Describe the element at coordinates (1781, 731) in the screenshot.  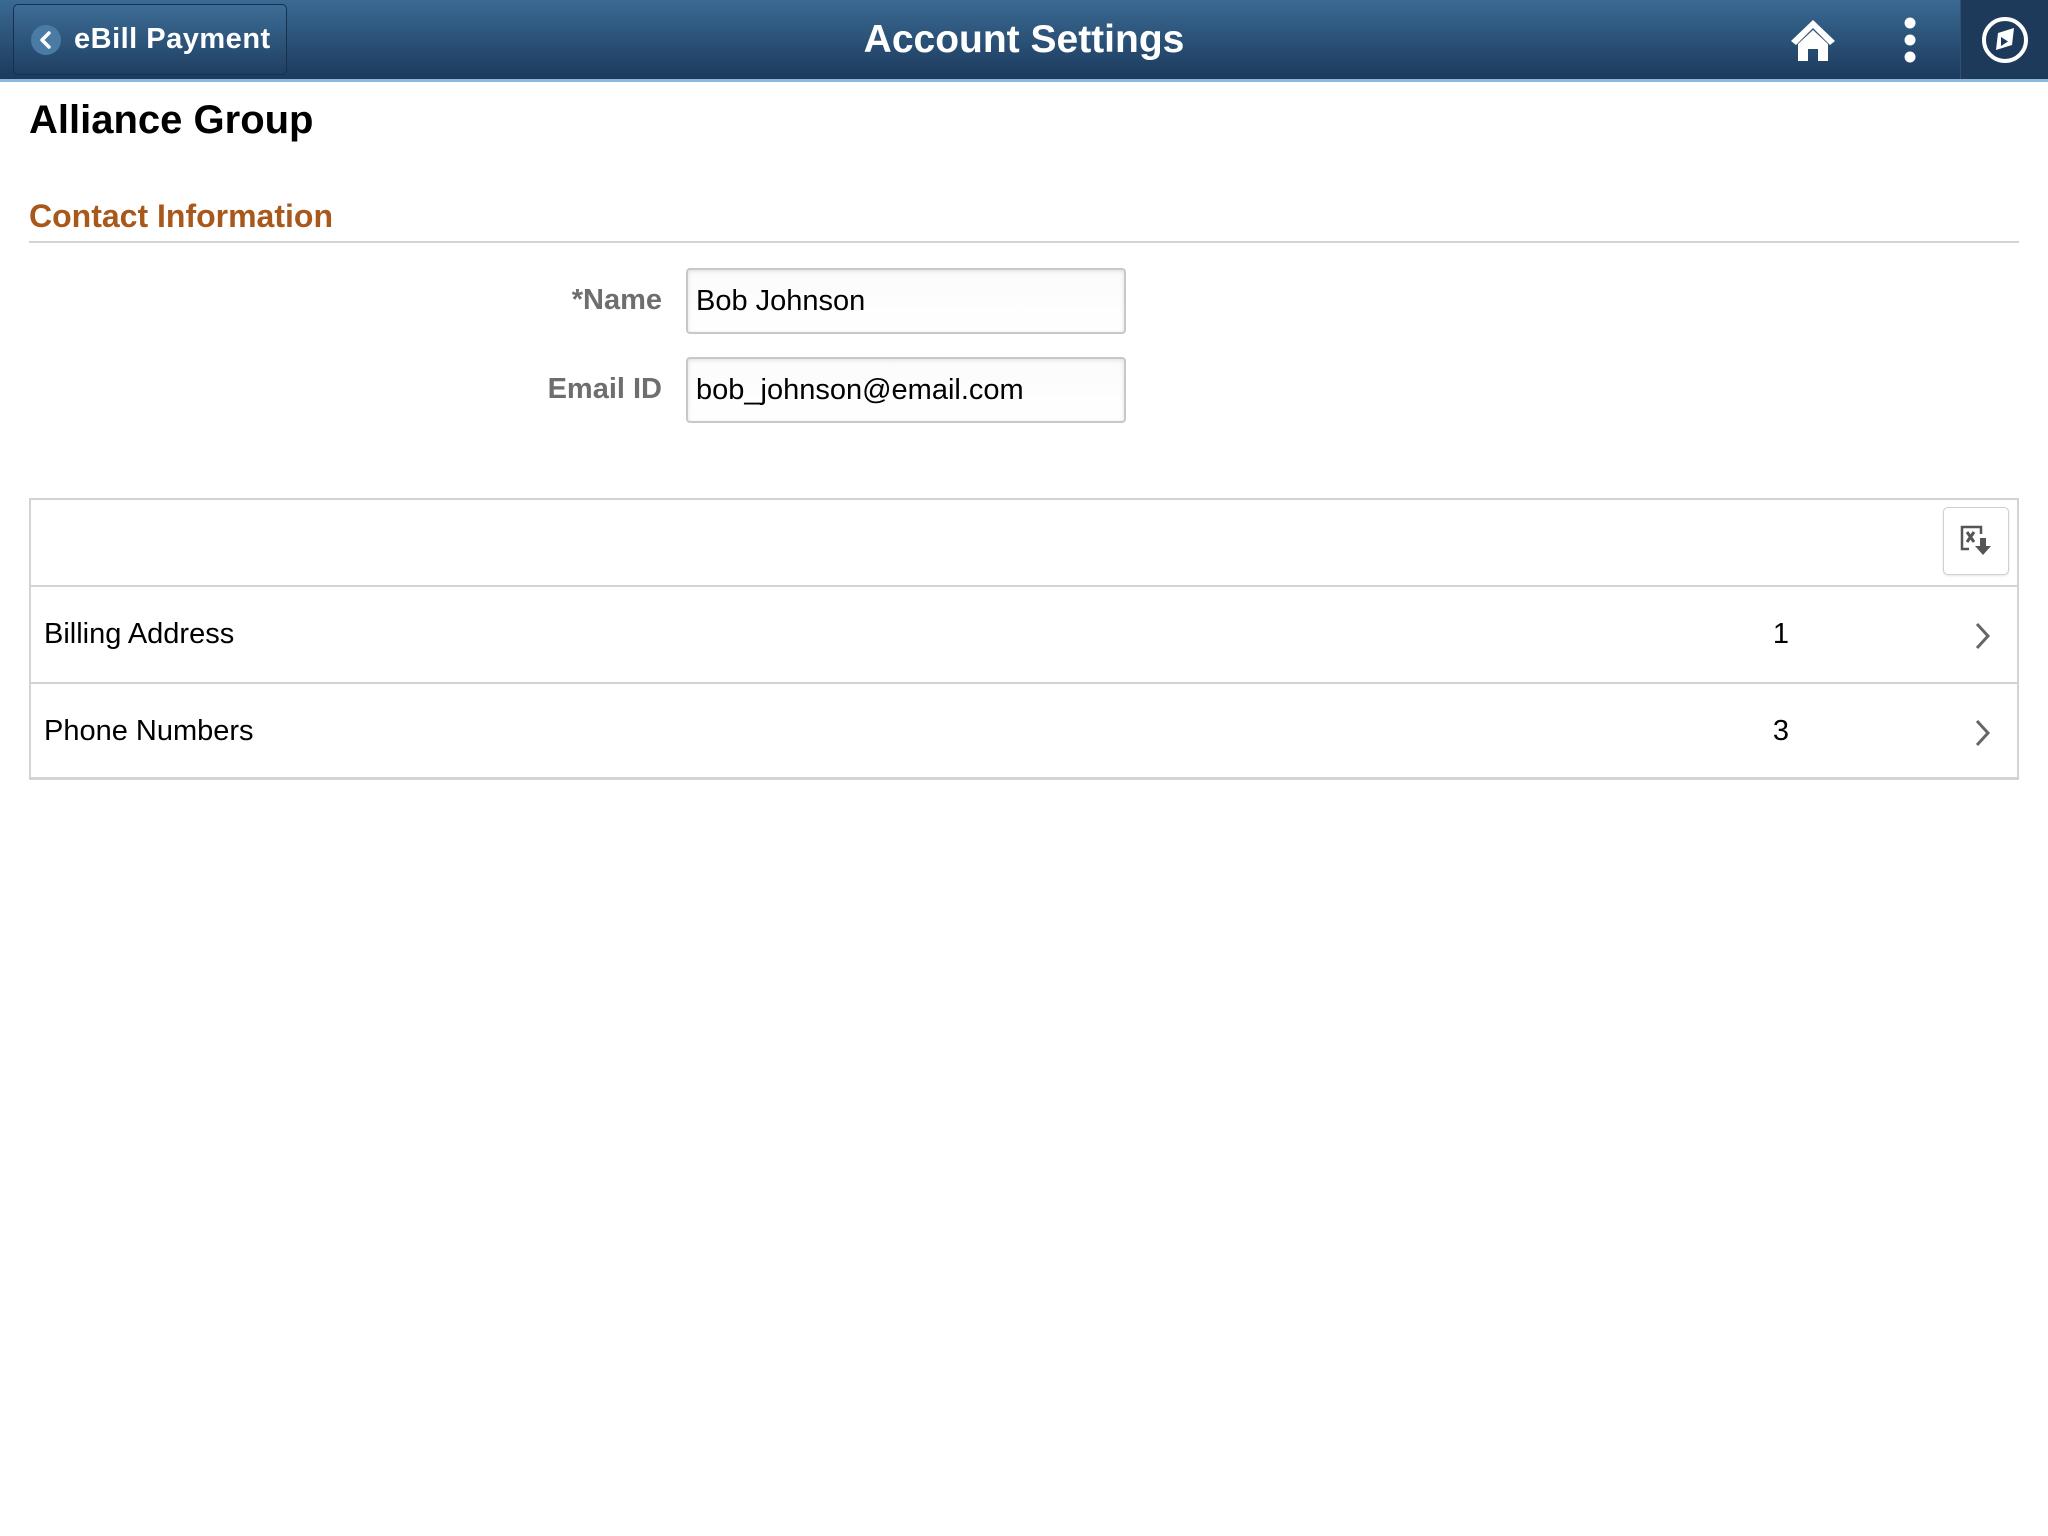
I see `row-count: 3` at that location.